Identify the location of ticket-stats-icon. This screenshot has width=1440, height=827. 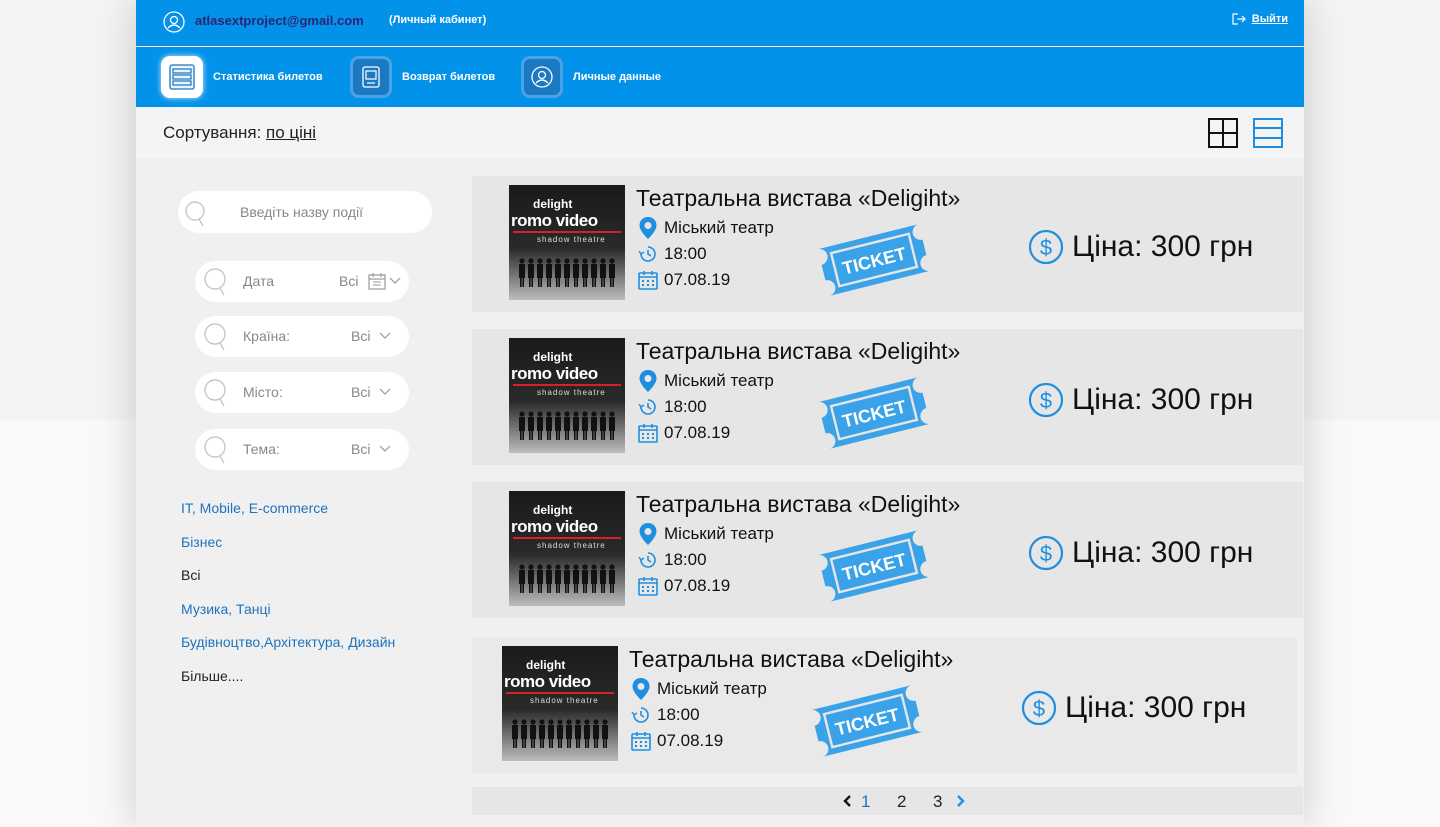
(182, 77).